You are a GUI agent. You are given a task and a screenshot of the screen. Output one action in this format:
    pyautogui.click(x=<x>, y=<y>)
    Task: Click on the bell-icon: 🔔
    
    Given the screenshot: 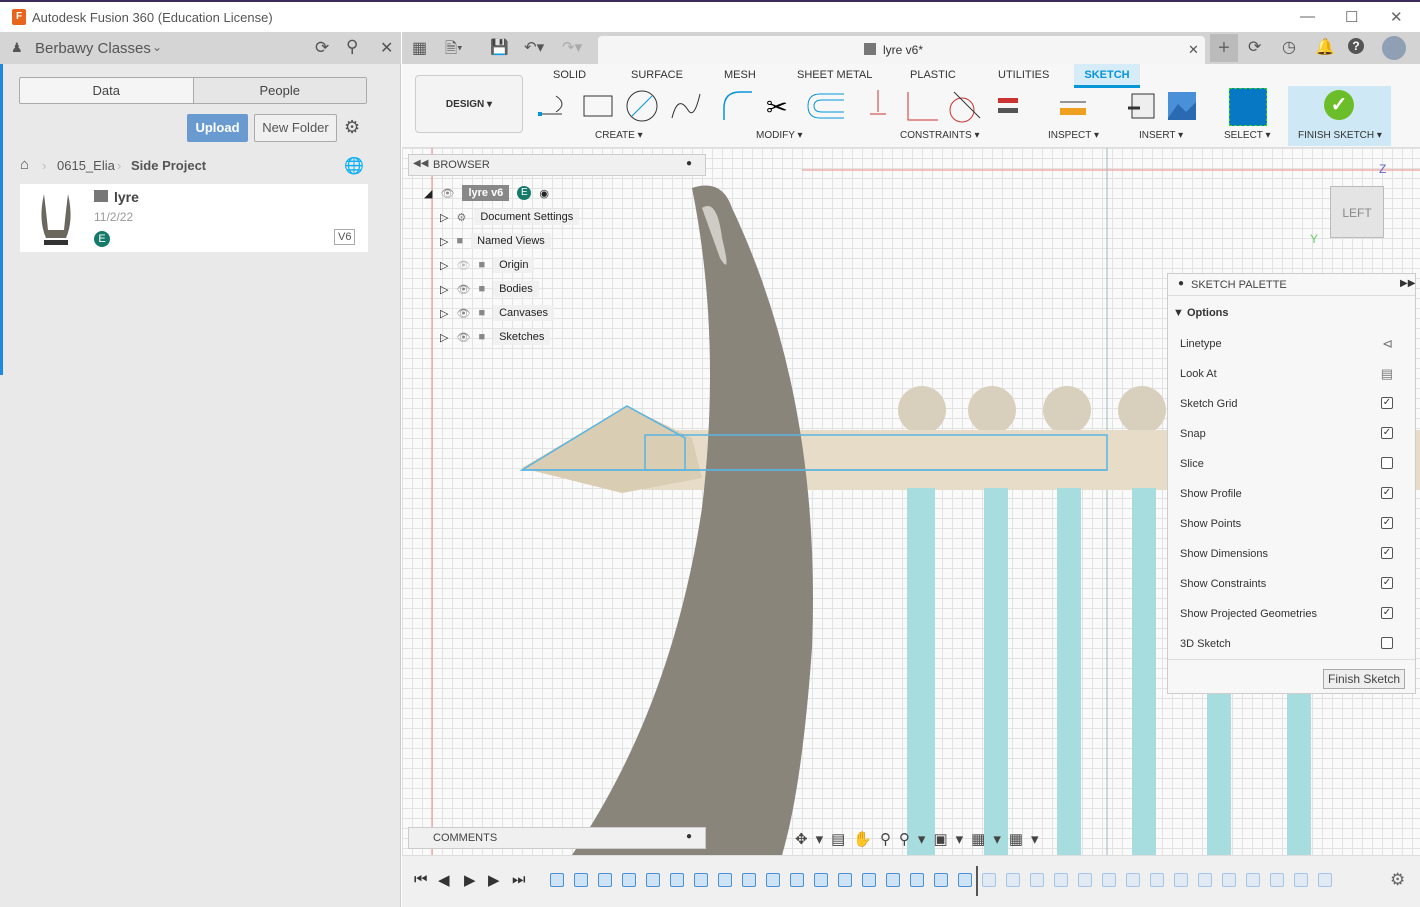 What is the action you would take?
    pyautogui.click(x=1325, y=47)
    